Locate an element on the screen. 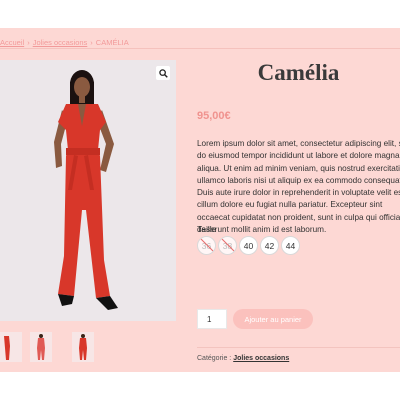 This screenshot has height=400, width=400. add-to-cart-button: Ajouter au panier is located at coordinates (273, 319).